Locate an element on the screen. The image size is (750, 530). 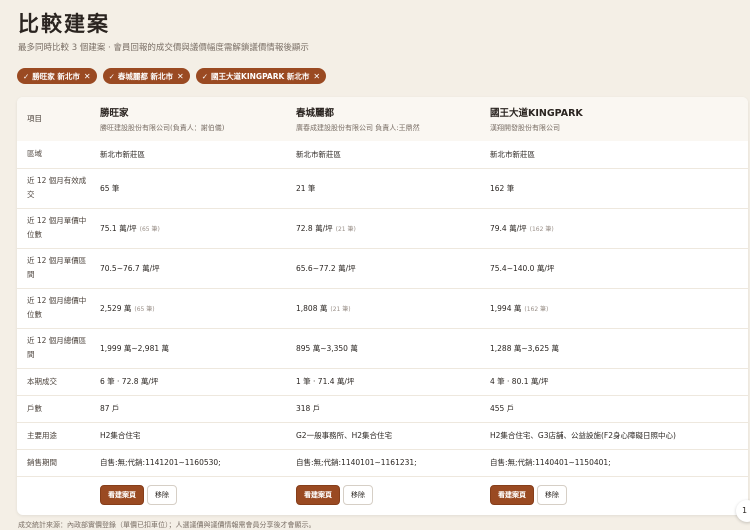
value-text: 162 筆 is located at coordinates (502, 188).